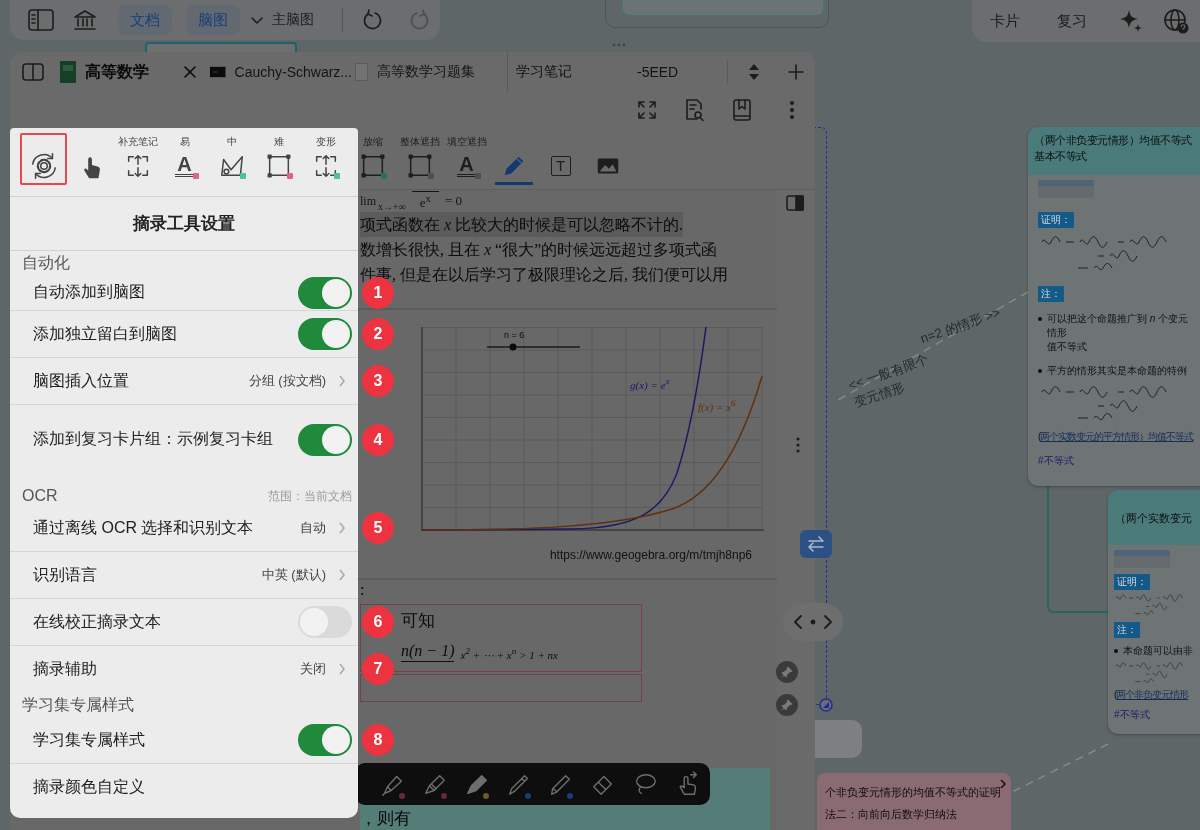 Image resolution: width=1200 pixels, height=830 pixels. What do you see at coordinates (514, 335) in the screenshot?
I see `slider-label: n = 6` at bounding box center [514, 335].